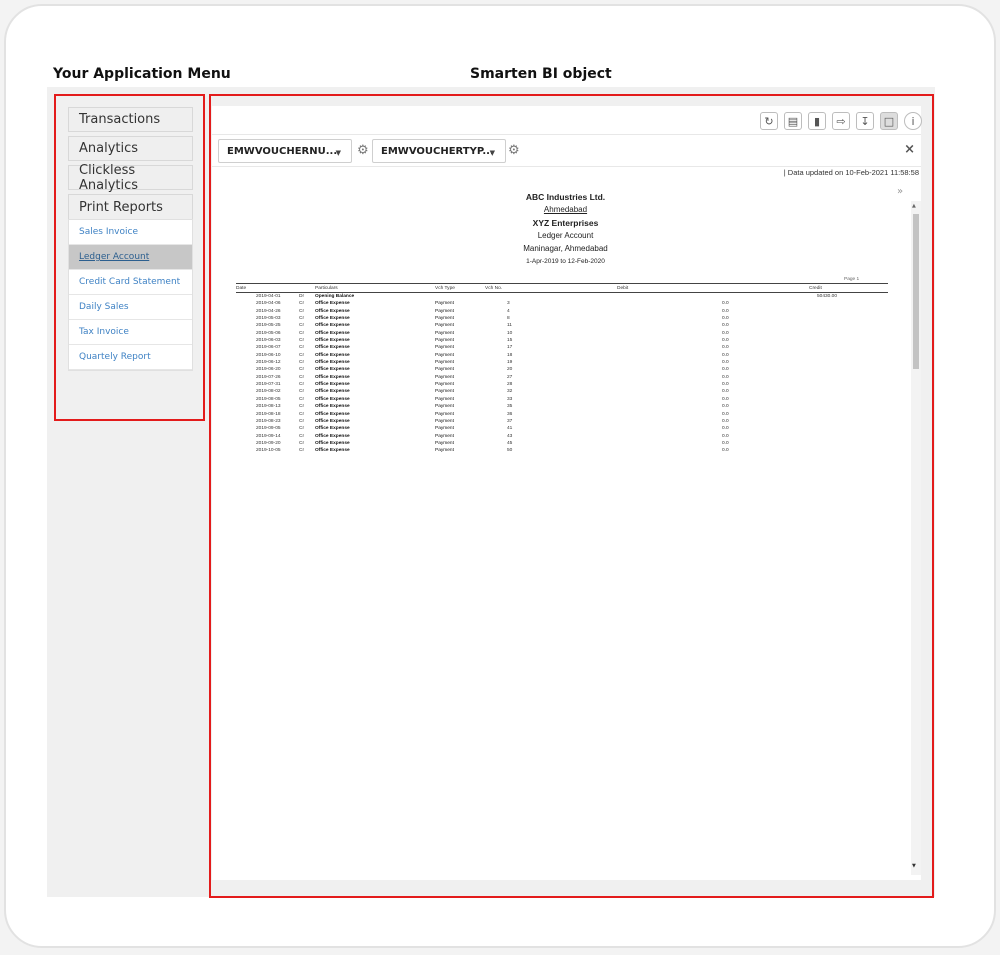 Image resolution: width=1000 pixels, height=955 pixels. Describe the element at coordinates (129, 257) in the screenshot. I see `app-menu-highlight` at that location.